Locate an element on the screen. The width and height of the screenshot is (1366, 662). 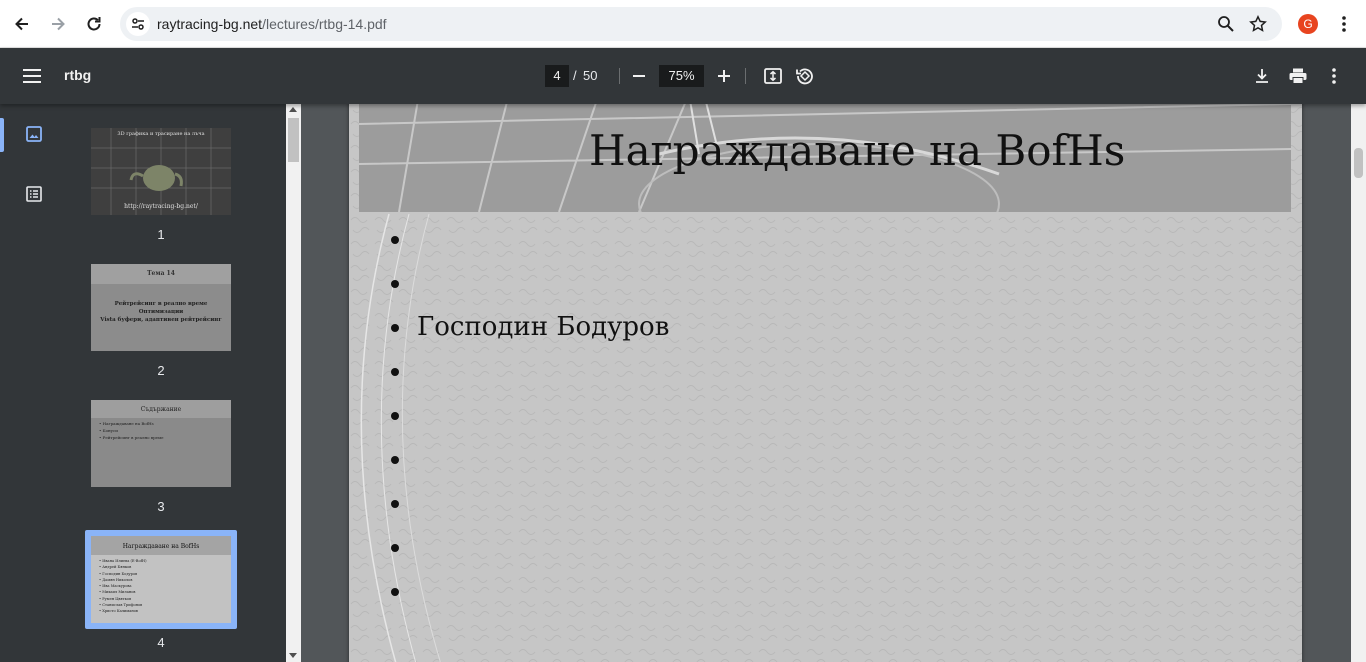
outline-list-icon is located at coordinates (34, 194).